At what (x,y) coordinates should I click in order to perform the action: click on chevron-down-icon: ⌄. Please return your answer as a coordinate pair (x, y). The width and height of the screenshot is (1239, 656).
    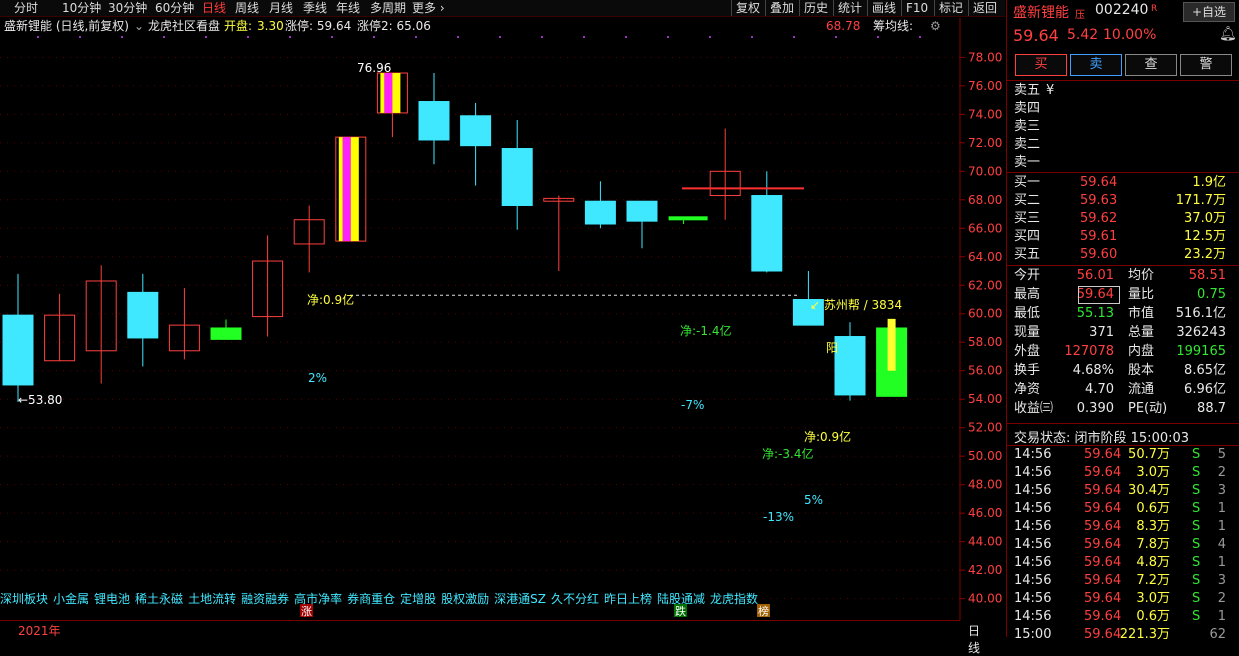
    Looking at the image, I should click on (139, 26).